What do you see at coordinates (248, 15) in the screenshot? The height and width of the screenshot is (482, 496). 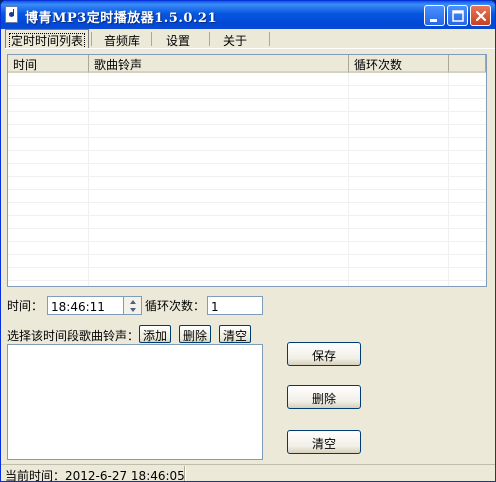 I see `title-bar: 博青MP3定时播放器1.5.0.21` at bounding box center [248, 15].